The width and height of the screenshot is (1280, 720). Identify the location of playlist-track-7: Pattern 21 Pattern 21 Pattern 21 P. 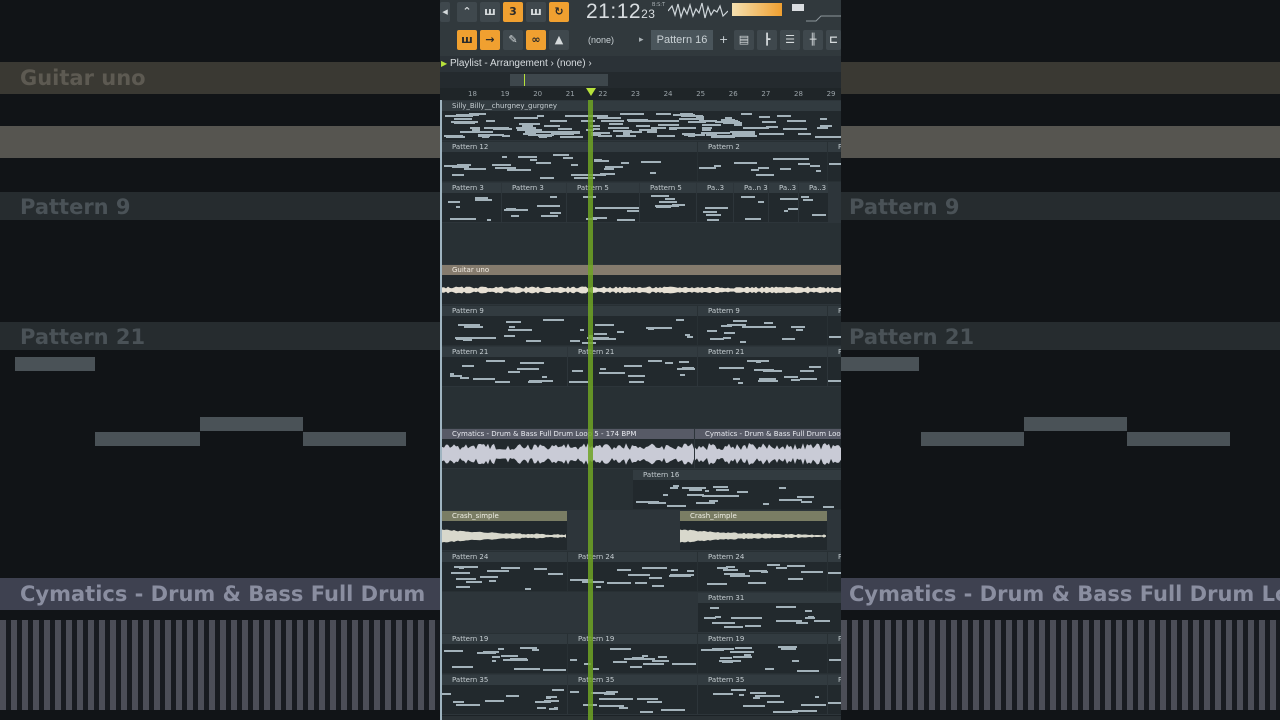
(640, 367).